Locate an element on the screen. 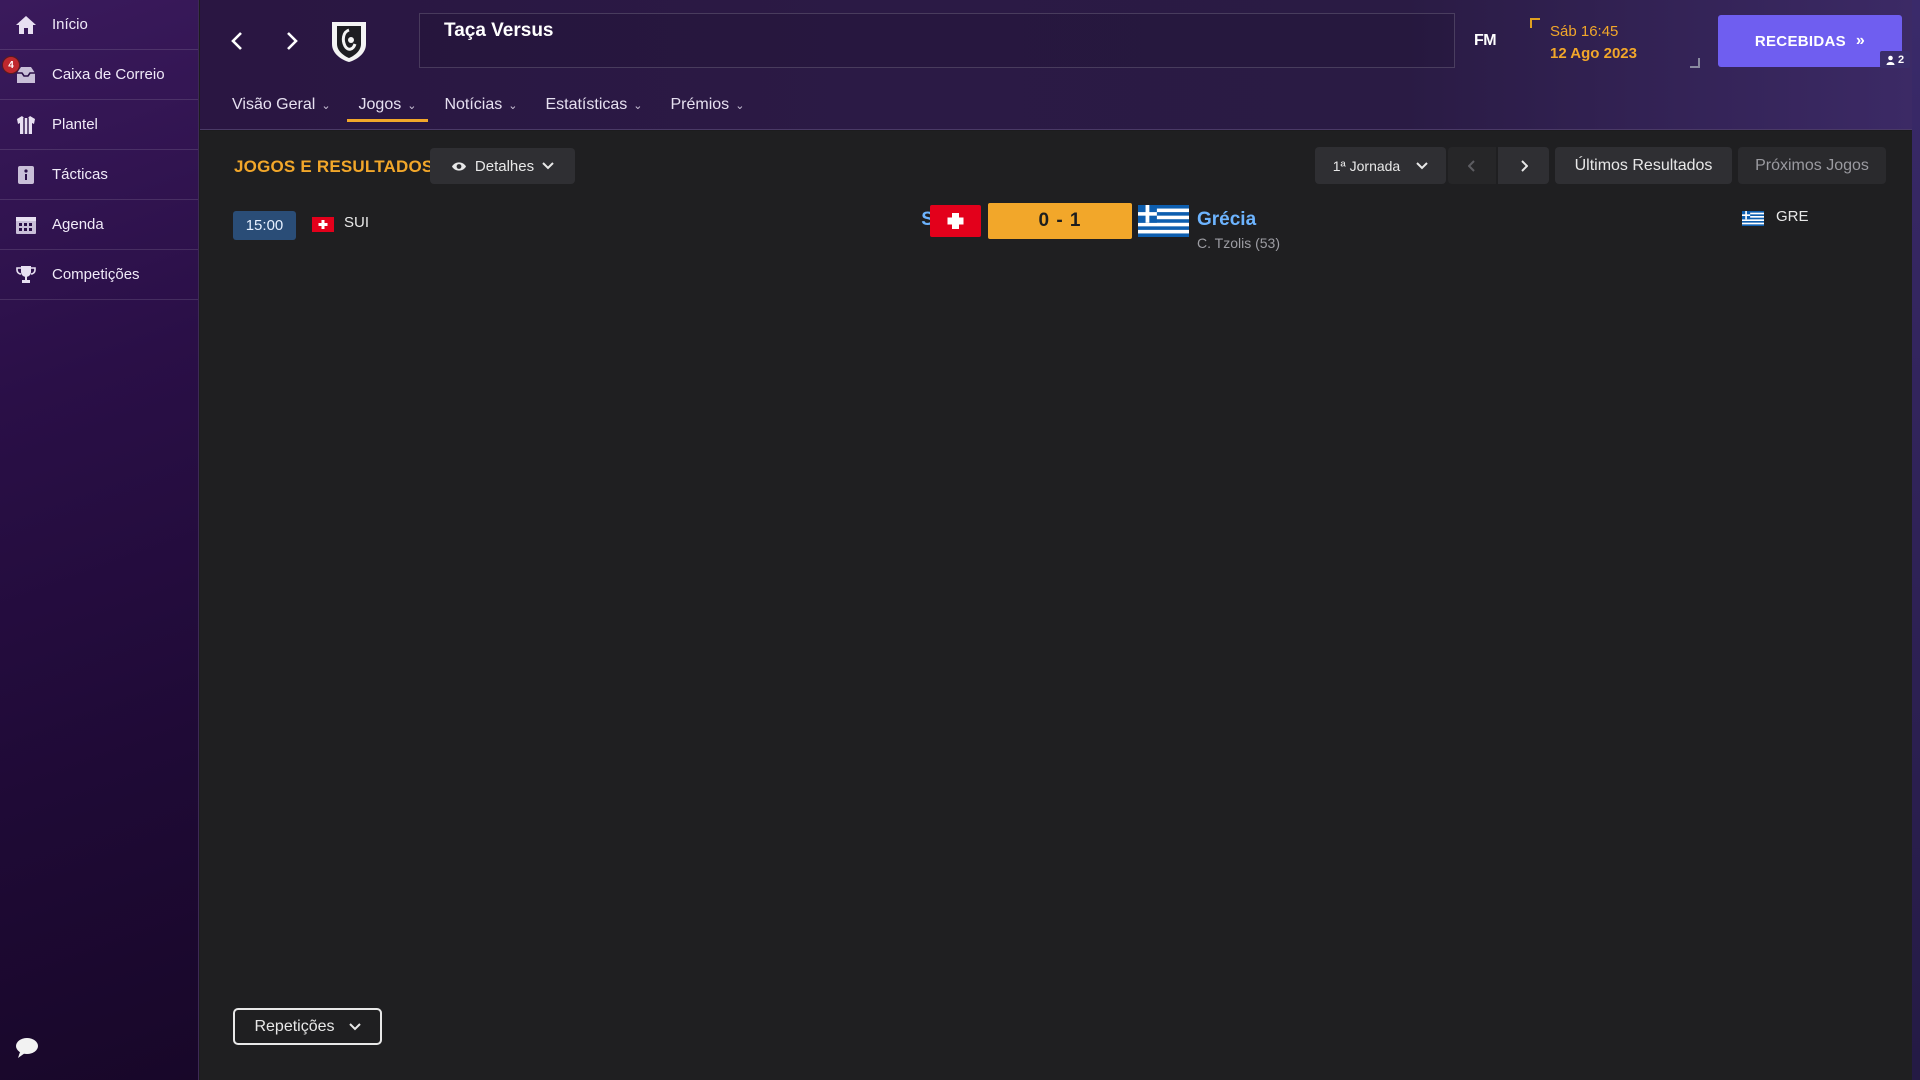  replays-label: Repetições is located at coordinates (294, 1026).